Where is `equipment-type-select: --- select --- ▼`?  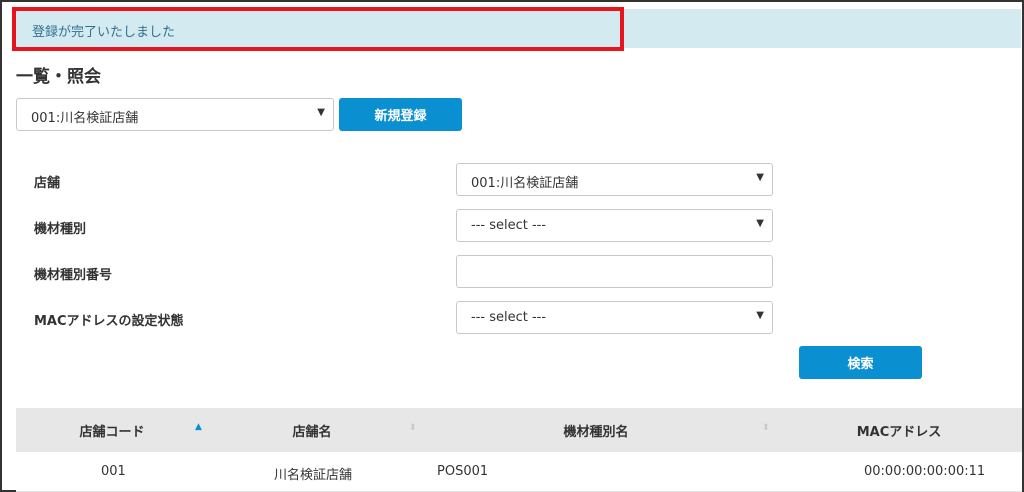
equipment-type-select: --- select --- ▼ is located at coordinates (614, 225).